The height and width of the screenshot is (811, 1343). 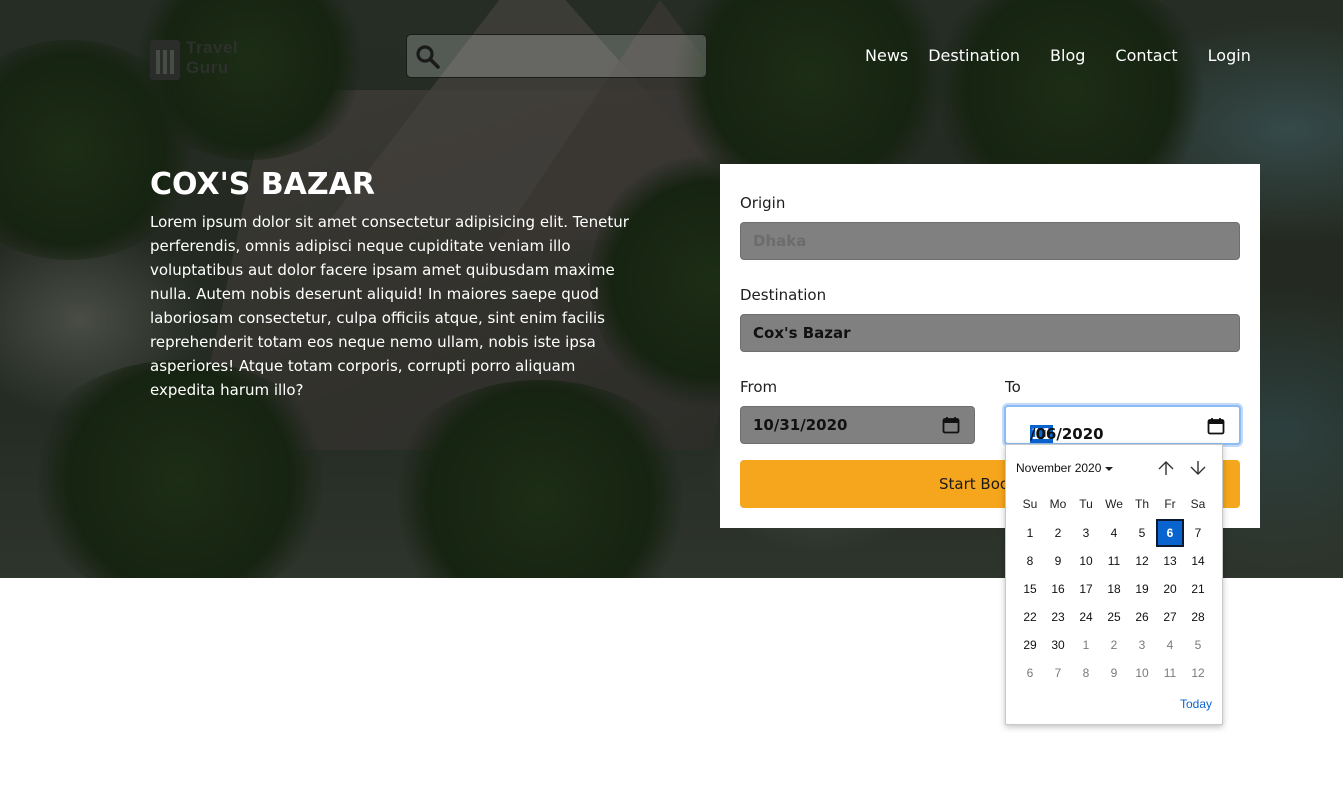 What do you see at coordinates (800, 425) in the screenshot?
I see `from-date-value: 10/31/2020` at bounding box center [800, 425].